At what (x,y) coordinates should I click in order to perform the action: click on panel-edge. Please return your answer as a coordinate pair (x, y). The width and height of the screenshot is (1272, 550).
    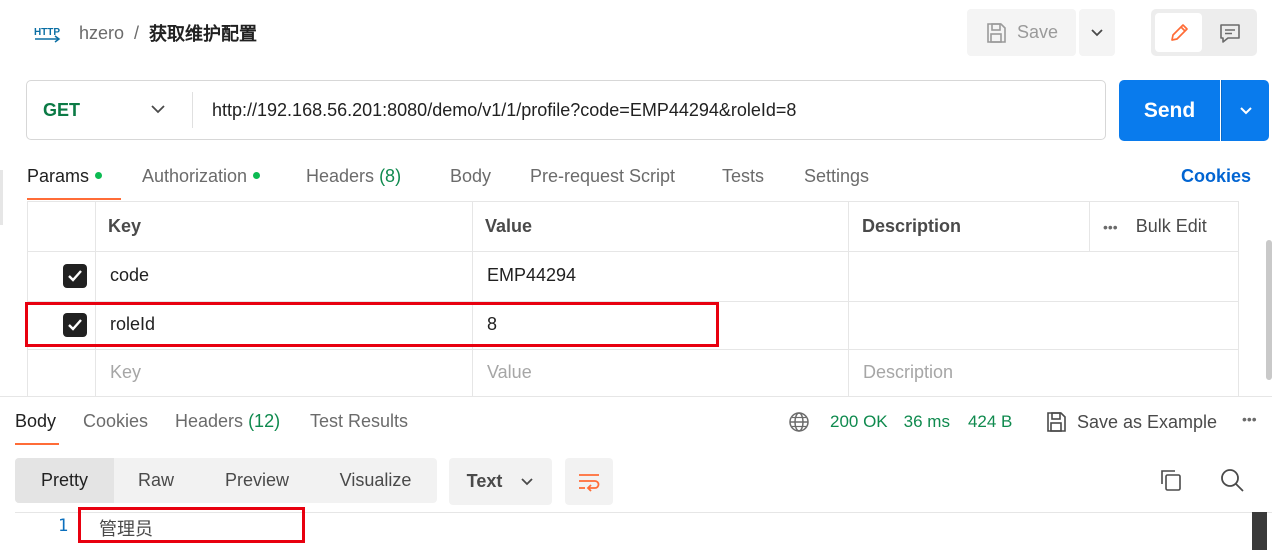
    Looking at the image, I should click on (1, 197).